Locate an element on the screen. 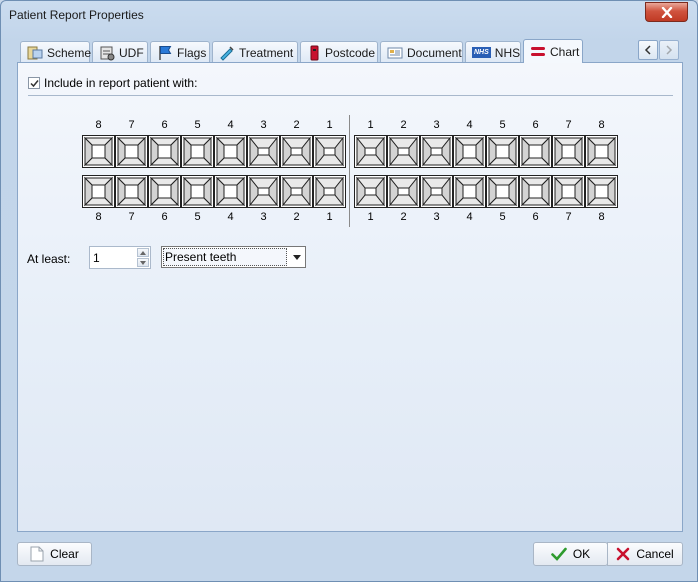 The width and height of the screenshot is (698, 582). tab-nhs: NHS NHS is located at coordinates (493, 52).